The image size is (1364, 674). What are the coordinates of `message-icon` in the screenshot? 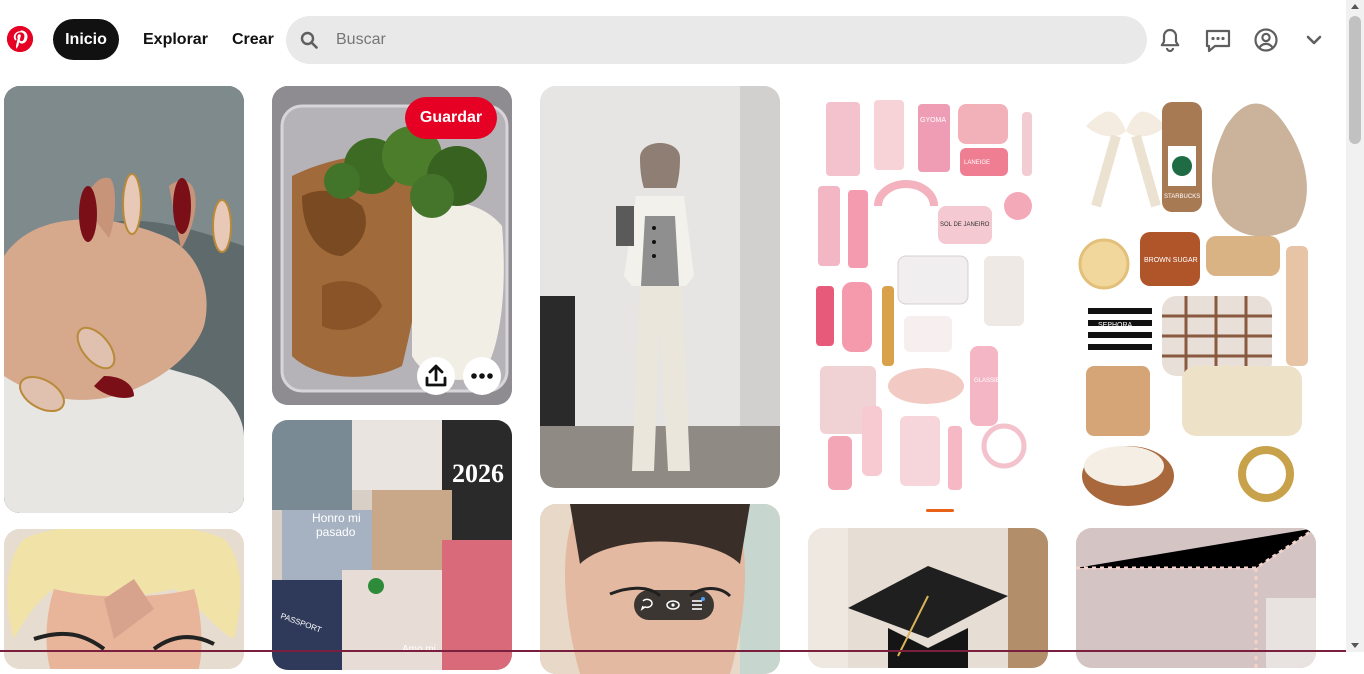 It's located at (1218, 41).